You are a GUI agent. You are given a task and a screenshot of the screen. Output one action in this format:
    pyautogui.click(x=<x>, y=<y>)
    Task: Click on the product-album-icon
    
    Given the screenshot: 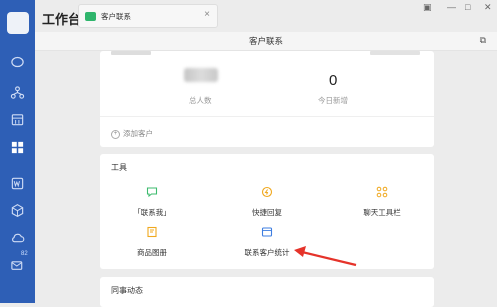 What is the action you would take?
    pyautogui.click(x=152, y=232)
    